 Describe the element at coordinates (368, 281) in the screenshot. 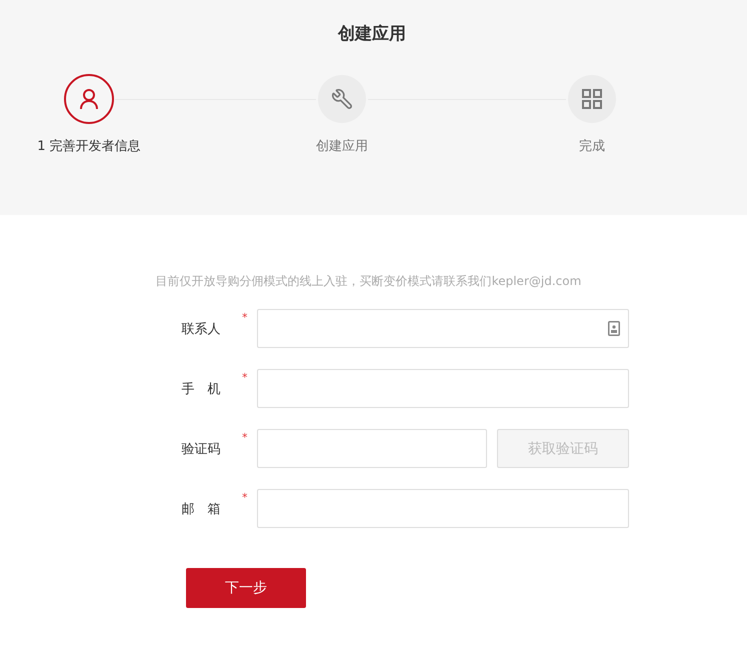

I see `notice-text: 目前仅开放导购分佣模式的线上入驻，买断变价模式请联系我们kepler@jd.com` at that location.